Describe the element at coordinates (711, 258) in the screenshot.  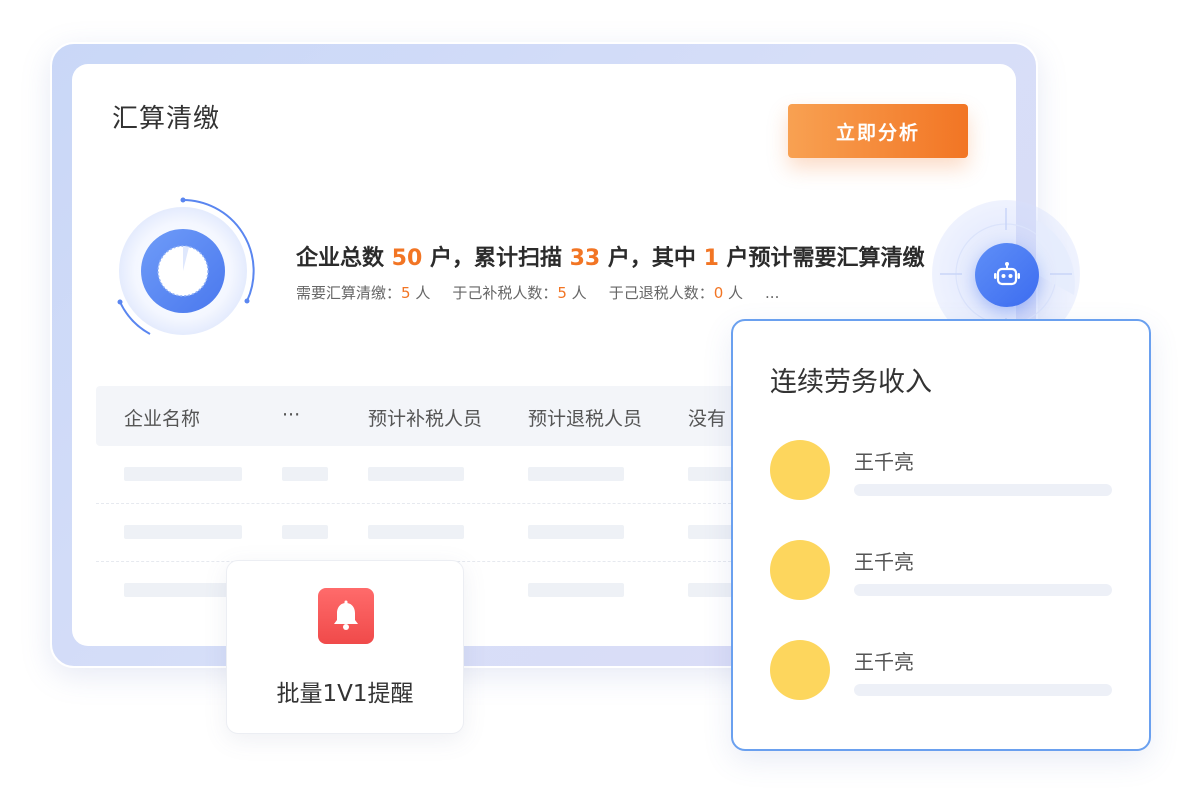
I see `needed-total: 1` at that location.